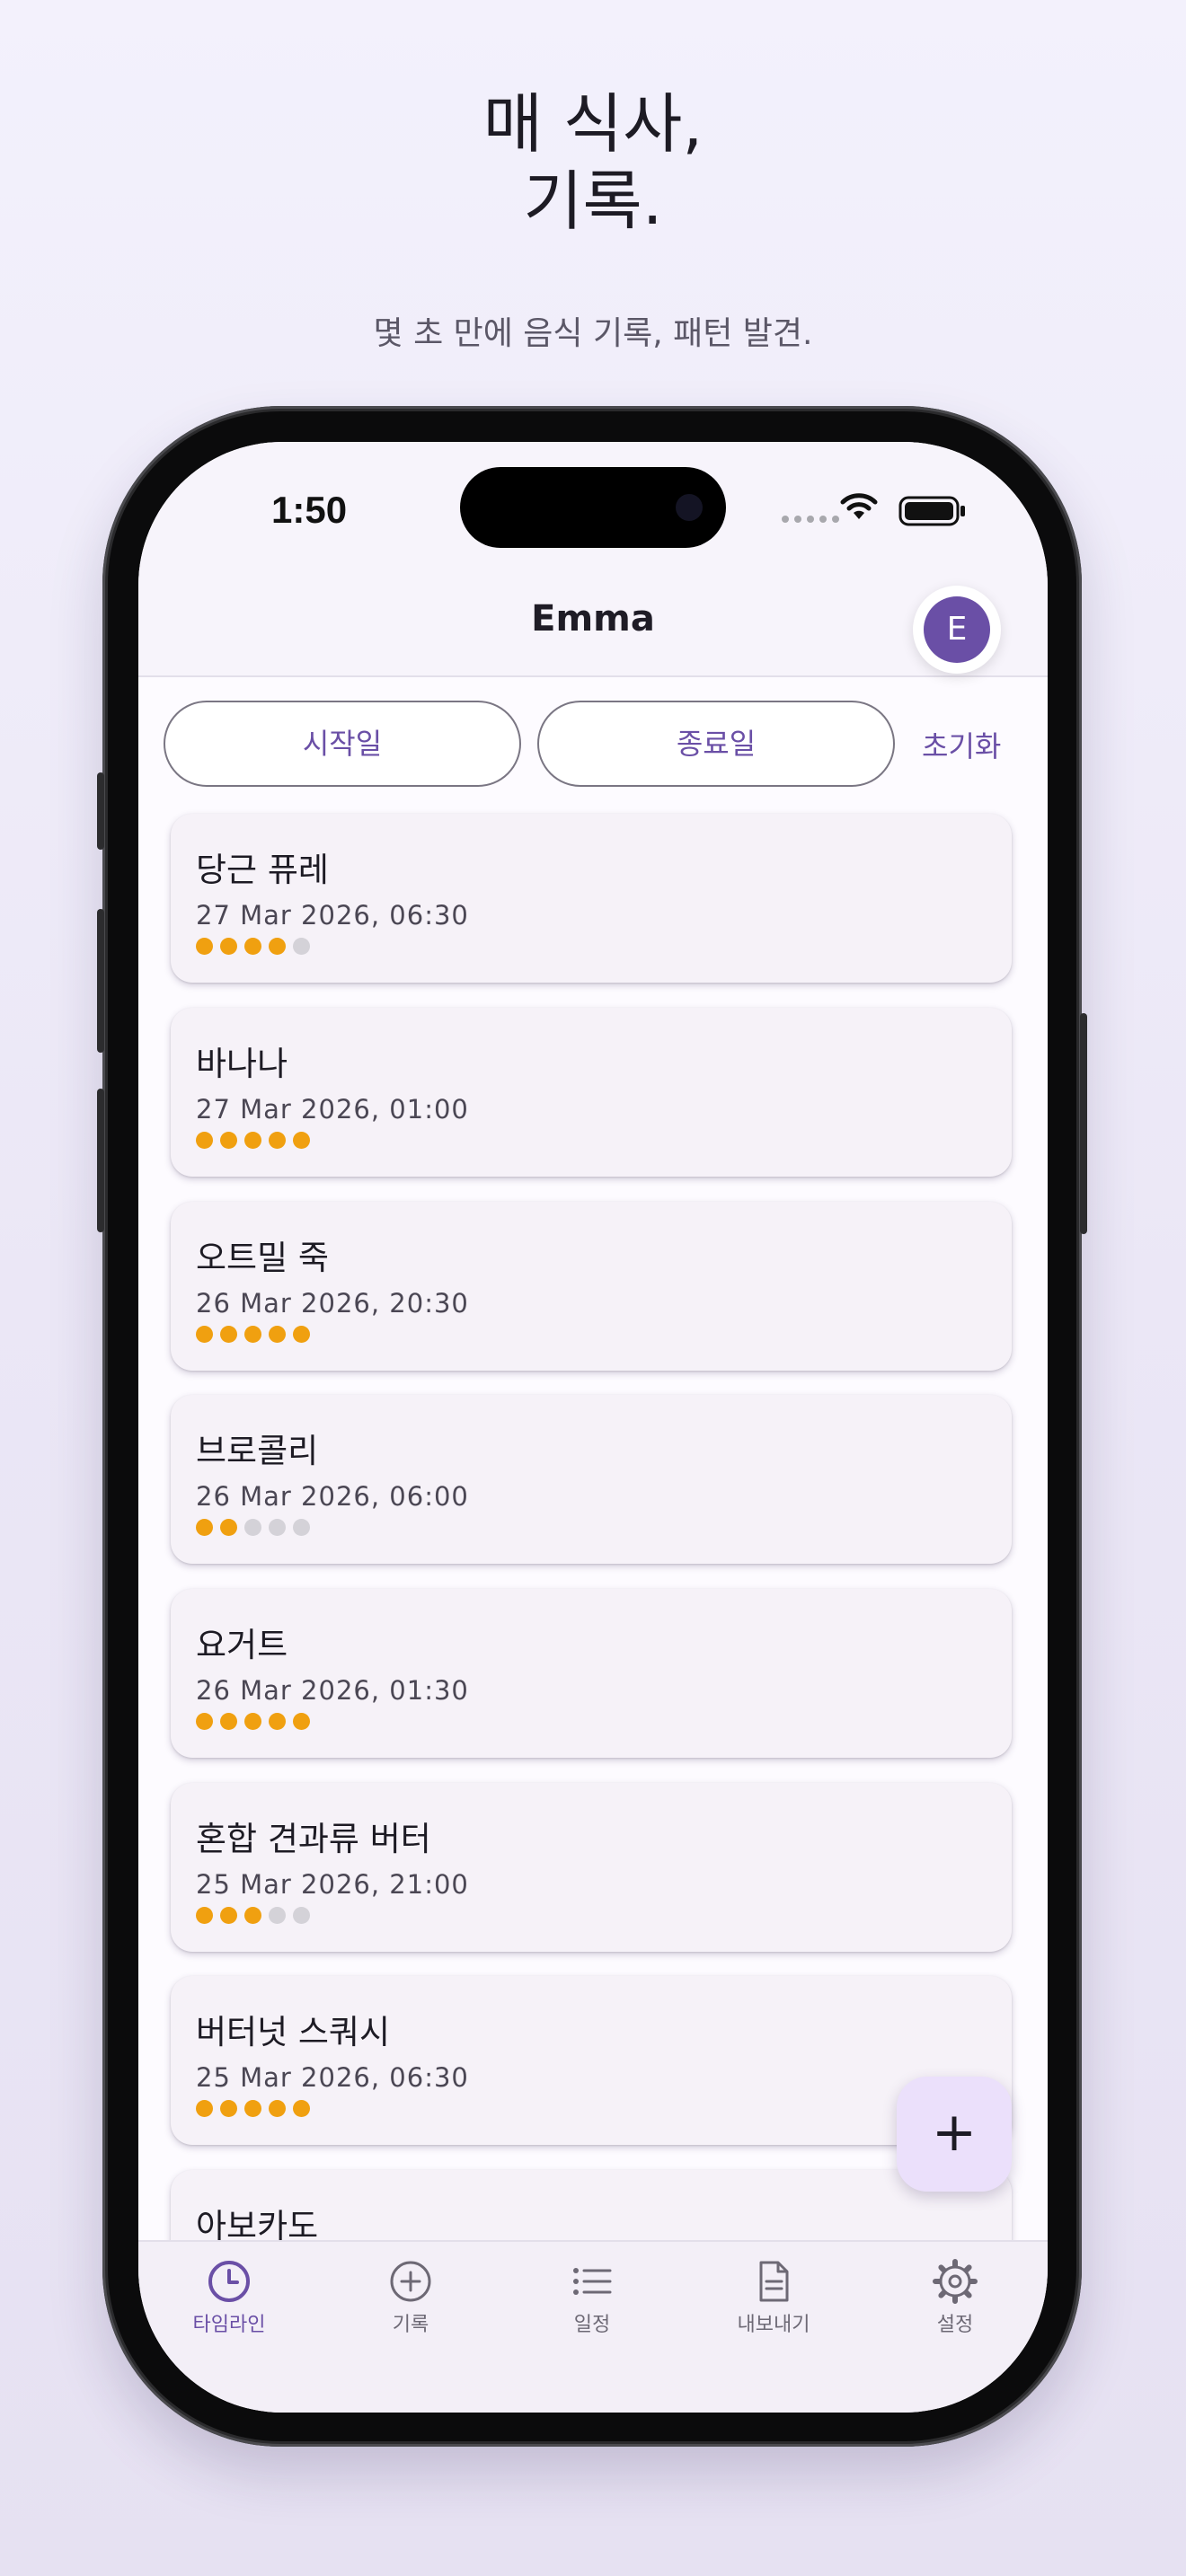 The height and width of the screenshot is (2576, 1186). I want to click on status-time: 1:50, so click(309, 510).